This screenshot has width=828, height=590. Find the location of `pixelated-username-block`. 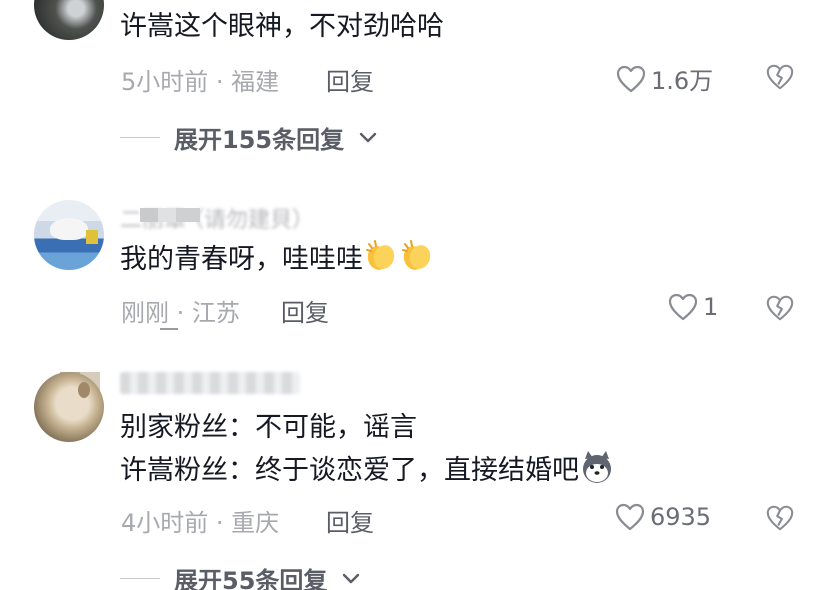

pixelated-username-block is located at coordinates (170, 215).